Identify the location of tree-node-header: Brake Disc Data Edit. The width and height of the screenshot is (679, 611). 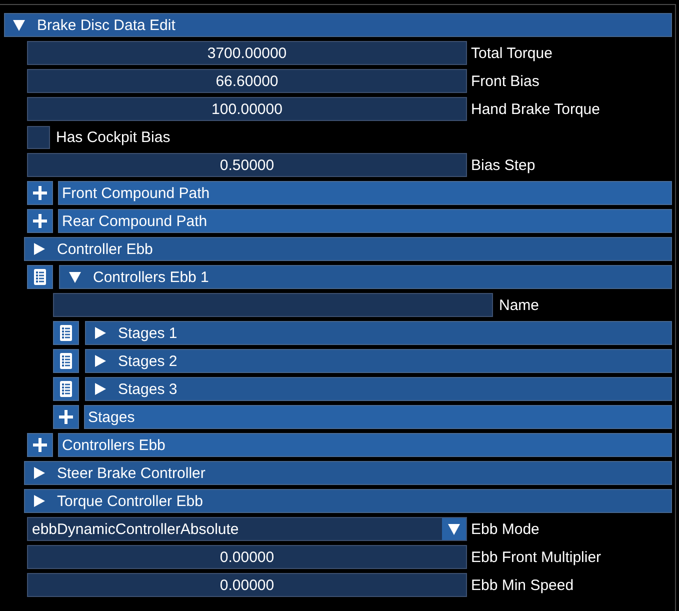
(338, 25).